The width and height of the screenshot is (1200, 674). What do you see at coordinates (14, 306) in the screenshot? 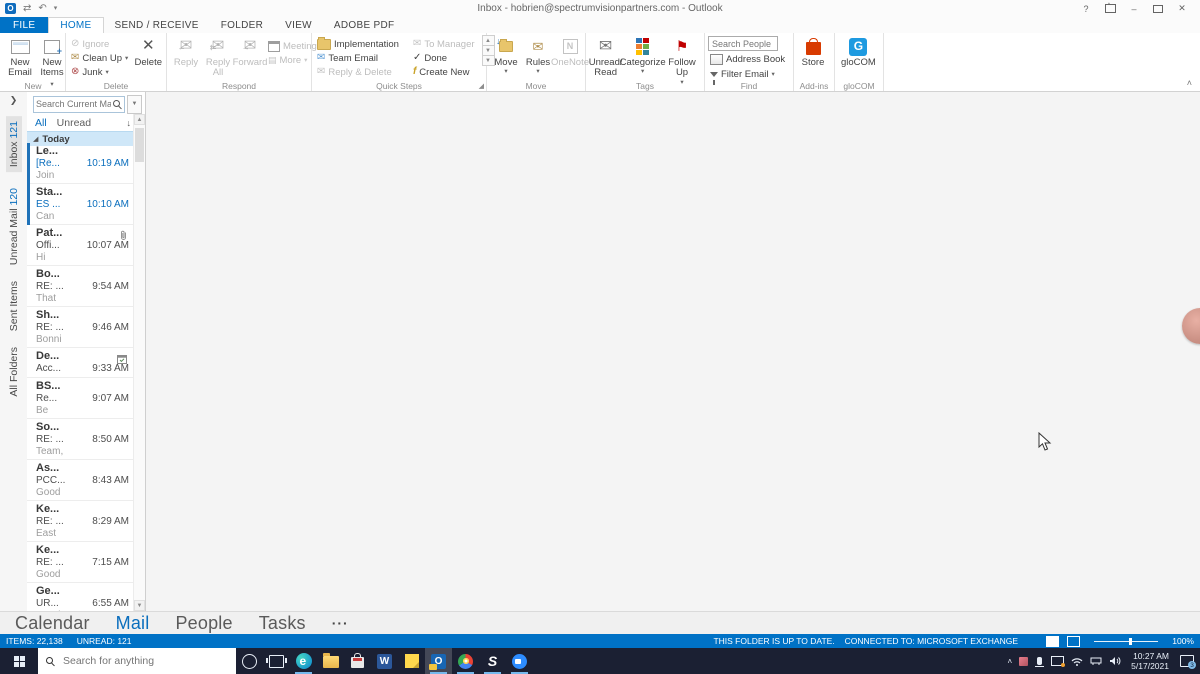
I see `sidebar-item-sent-items: Sent Items` at bounding box center [14, 306].